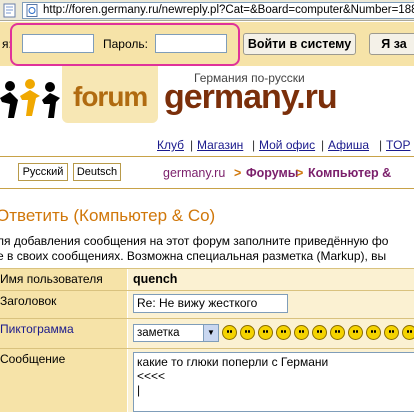 This screenshot has width=414, height=412. What do you see at coordinates (398, 145) in the screenshot?
I see `nav-link-top: TOP` at bounding box center [398, 145].